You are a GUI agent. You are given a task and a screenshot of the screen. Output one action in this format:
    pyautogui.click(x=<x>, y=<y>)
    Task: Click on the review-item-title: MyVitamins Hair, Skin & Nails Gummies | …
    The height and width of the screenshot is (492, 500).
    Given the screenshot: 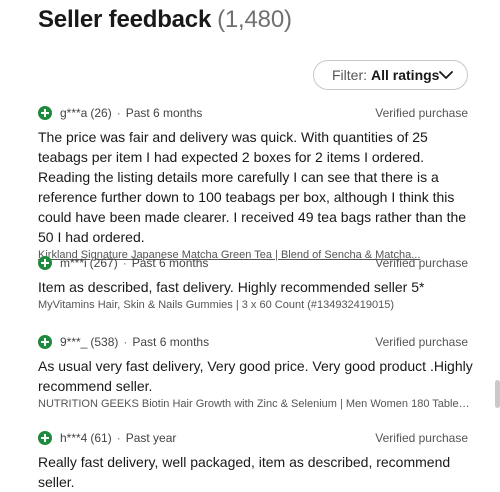 What is the action you would take?
    pyautogui.click(x=254, y=305)
    